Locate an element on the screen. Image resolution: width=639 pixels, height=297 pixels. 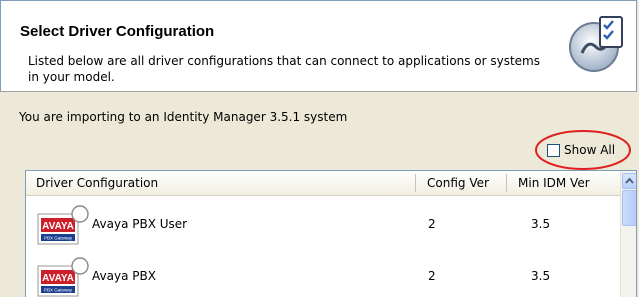
scroll-up-button is located at coordinates (629, 181).